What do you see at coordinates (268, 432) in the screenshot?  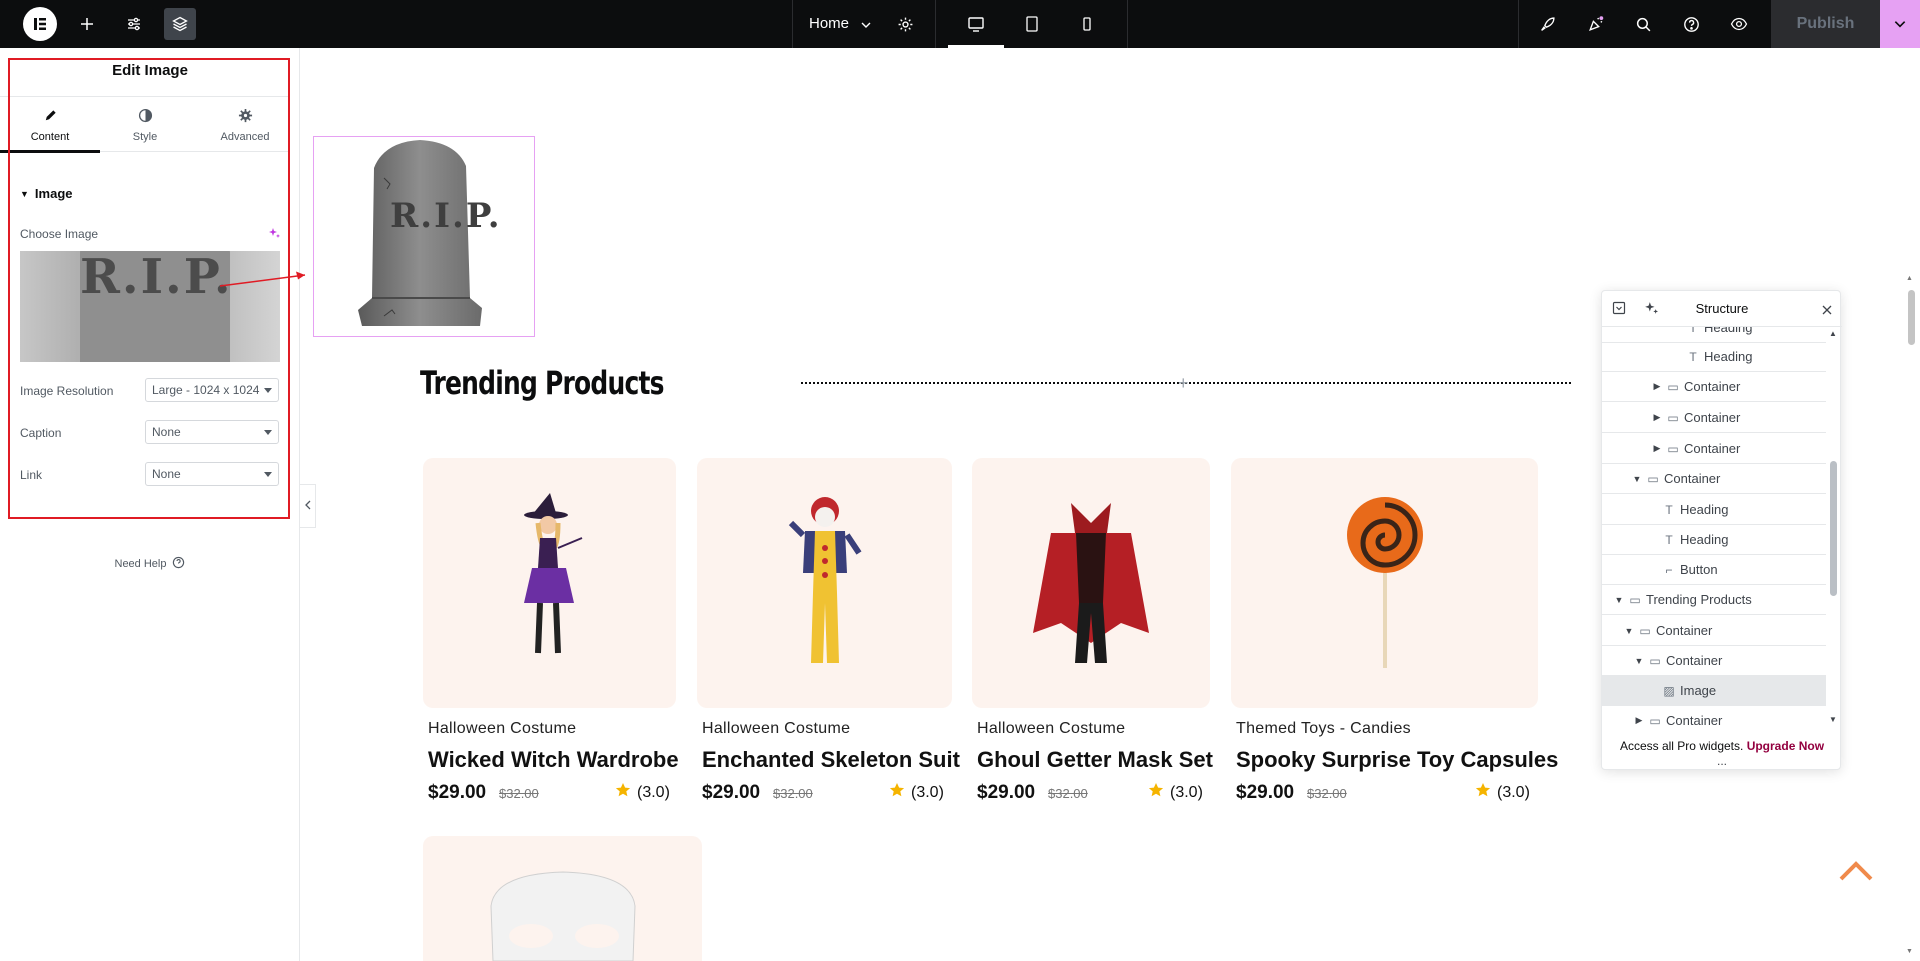 I see `select-caret-icon` at bounding box center [268, 432].